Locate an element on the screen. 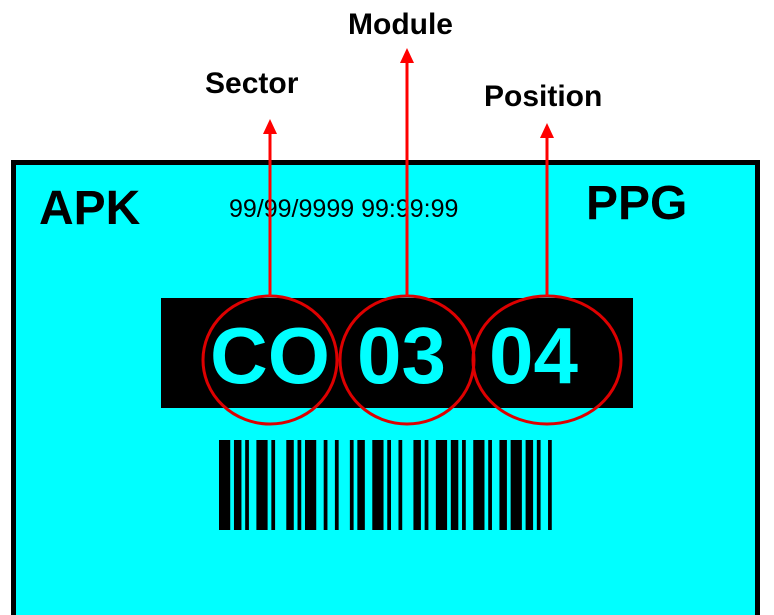  position-arrow is located at coordinates (547, 209).